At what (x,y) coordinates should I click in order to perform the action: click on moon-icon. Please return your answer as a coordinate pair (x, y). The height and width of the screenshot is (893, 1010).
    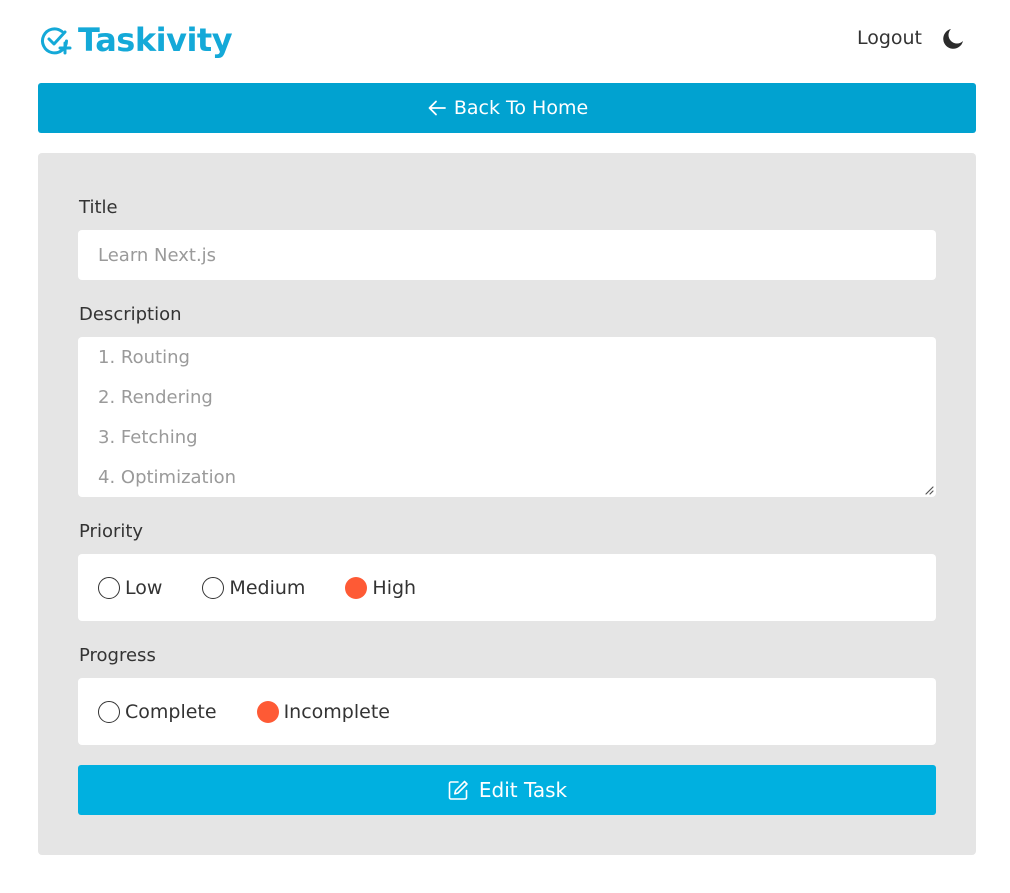
    Looking at the image, I should click on (953, 39).